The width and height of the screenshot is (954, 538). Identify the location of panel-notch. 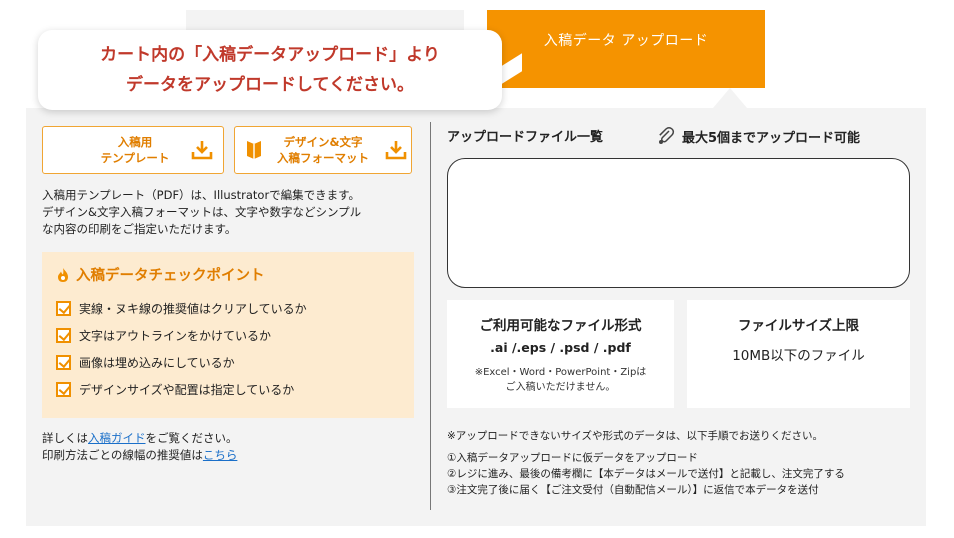
(730, 98).